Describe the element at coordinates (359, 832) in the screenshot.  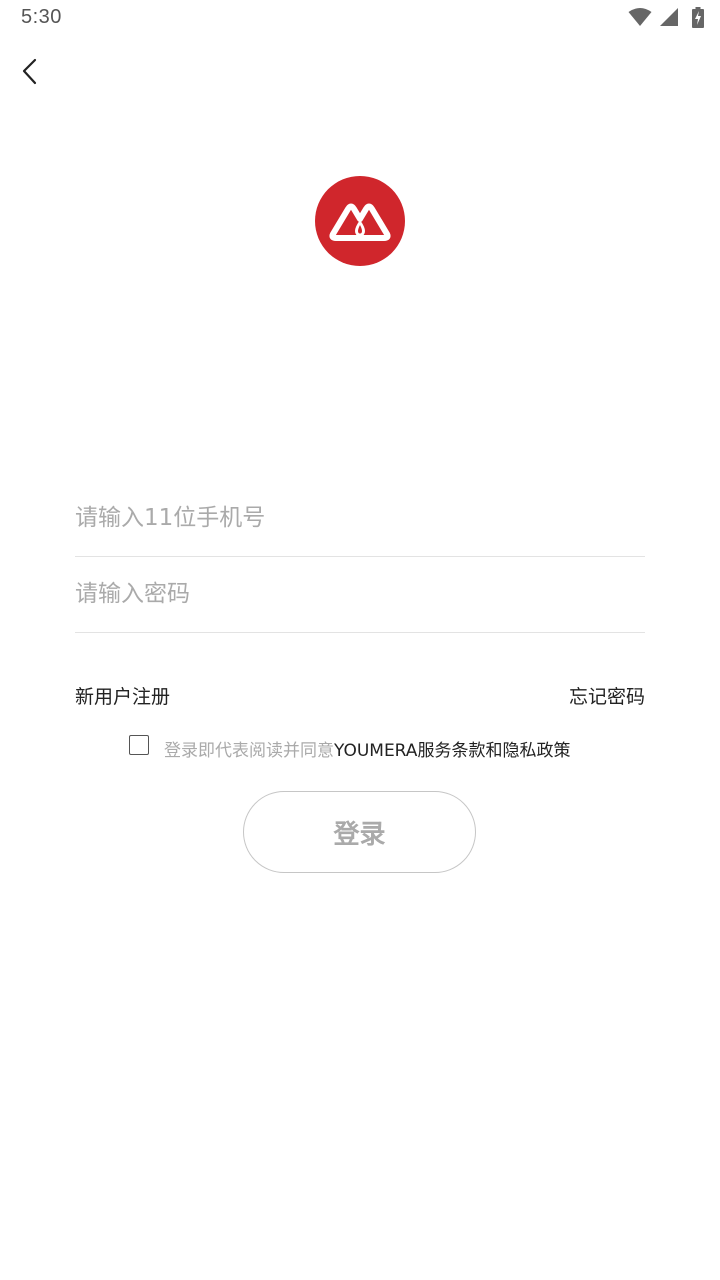
I see `login-button: 登录` at that location.